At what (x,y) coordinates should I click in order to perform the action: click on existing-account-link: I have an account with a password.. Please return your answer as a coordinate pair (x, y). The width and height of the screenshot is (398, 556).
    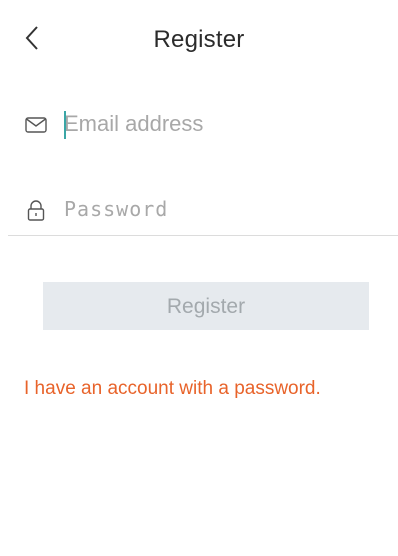
    Looking at the image, I should click on (172, 389).